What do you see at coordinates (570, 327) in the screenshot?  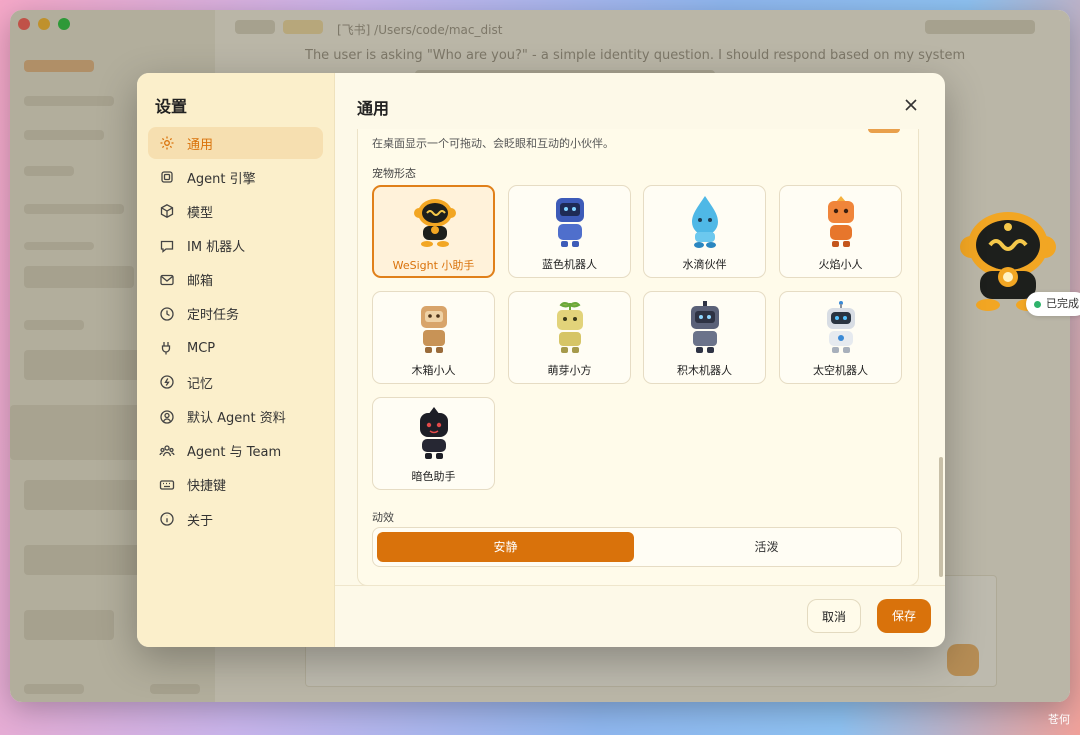 I see `sprout-cube-icon` at bounding box center [570, 327].